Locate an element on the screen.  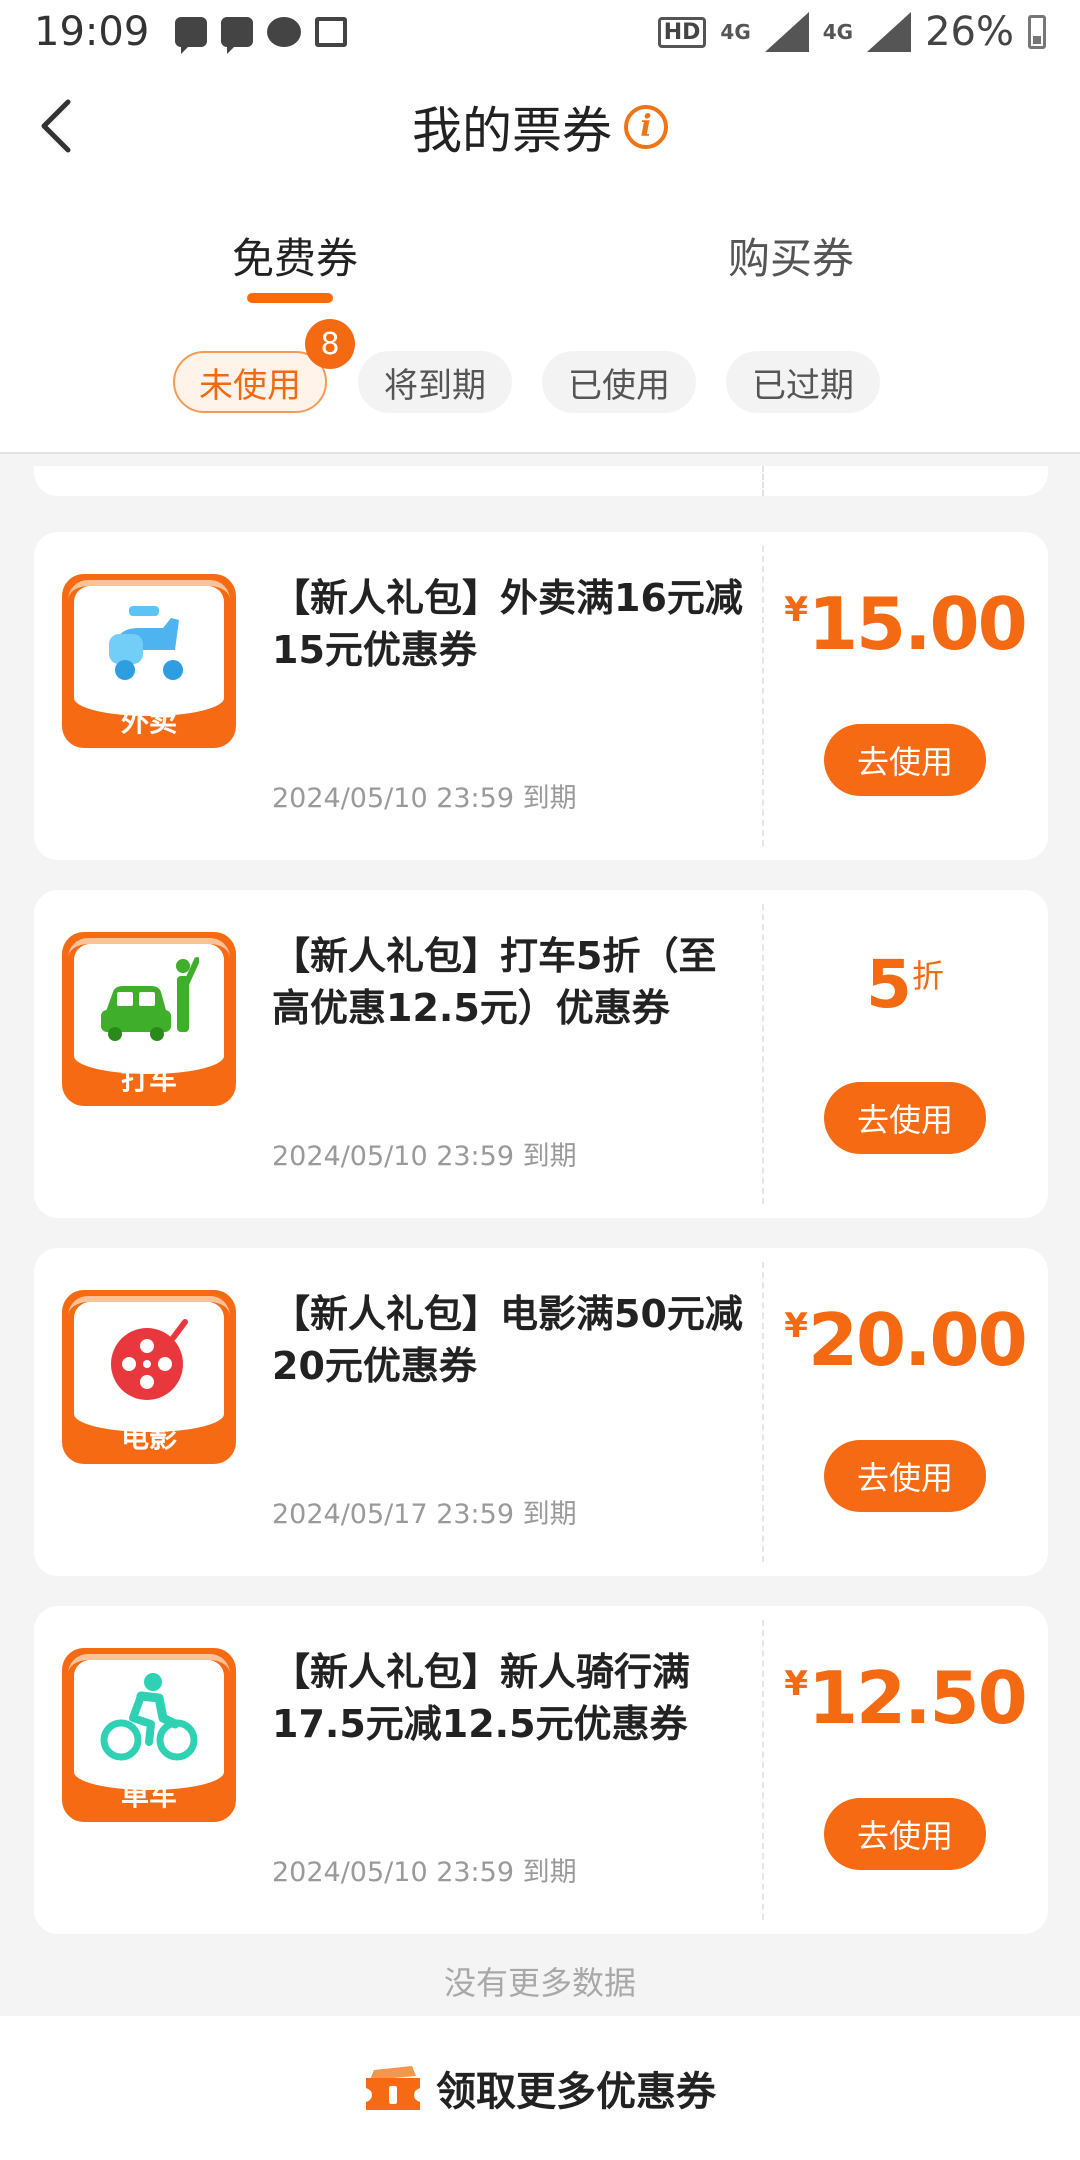
coupon-amount: 5 is located at coordinates (889, 984).